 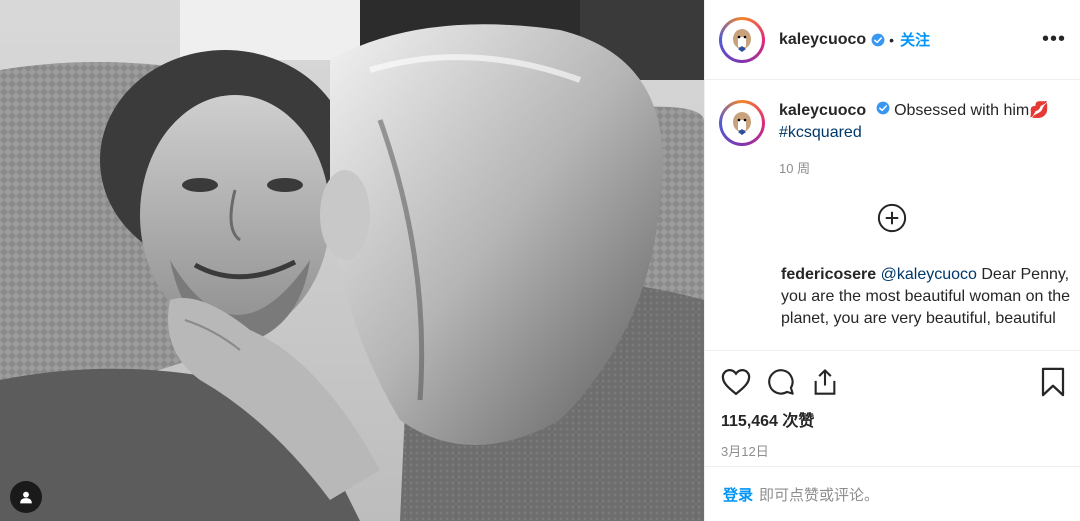 What do you see at coordinates (822, 40) in the screenshot?
I see `header-username: kaleycuoco` at bounding box center [822, 40].